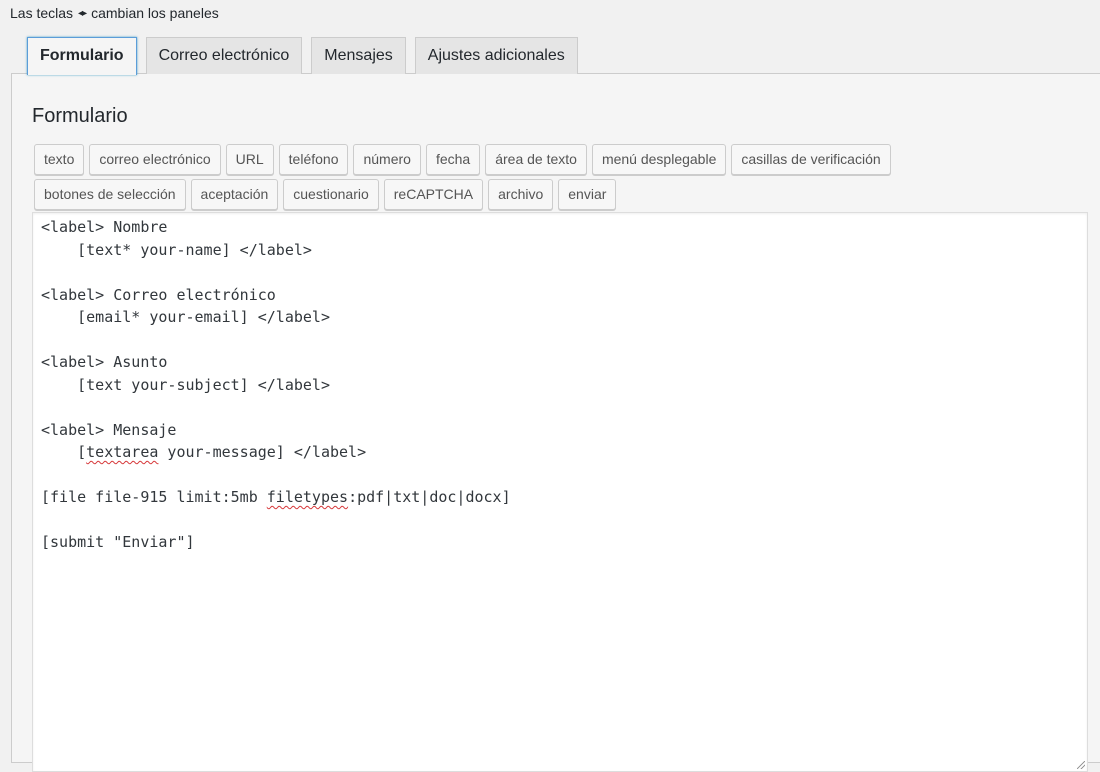 This screenshot has height=772, width=1100. Describe the element at coordinates (122, 452) in the screenshot. I see `misspelled-word: textarea` at that location.